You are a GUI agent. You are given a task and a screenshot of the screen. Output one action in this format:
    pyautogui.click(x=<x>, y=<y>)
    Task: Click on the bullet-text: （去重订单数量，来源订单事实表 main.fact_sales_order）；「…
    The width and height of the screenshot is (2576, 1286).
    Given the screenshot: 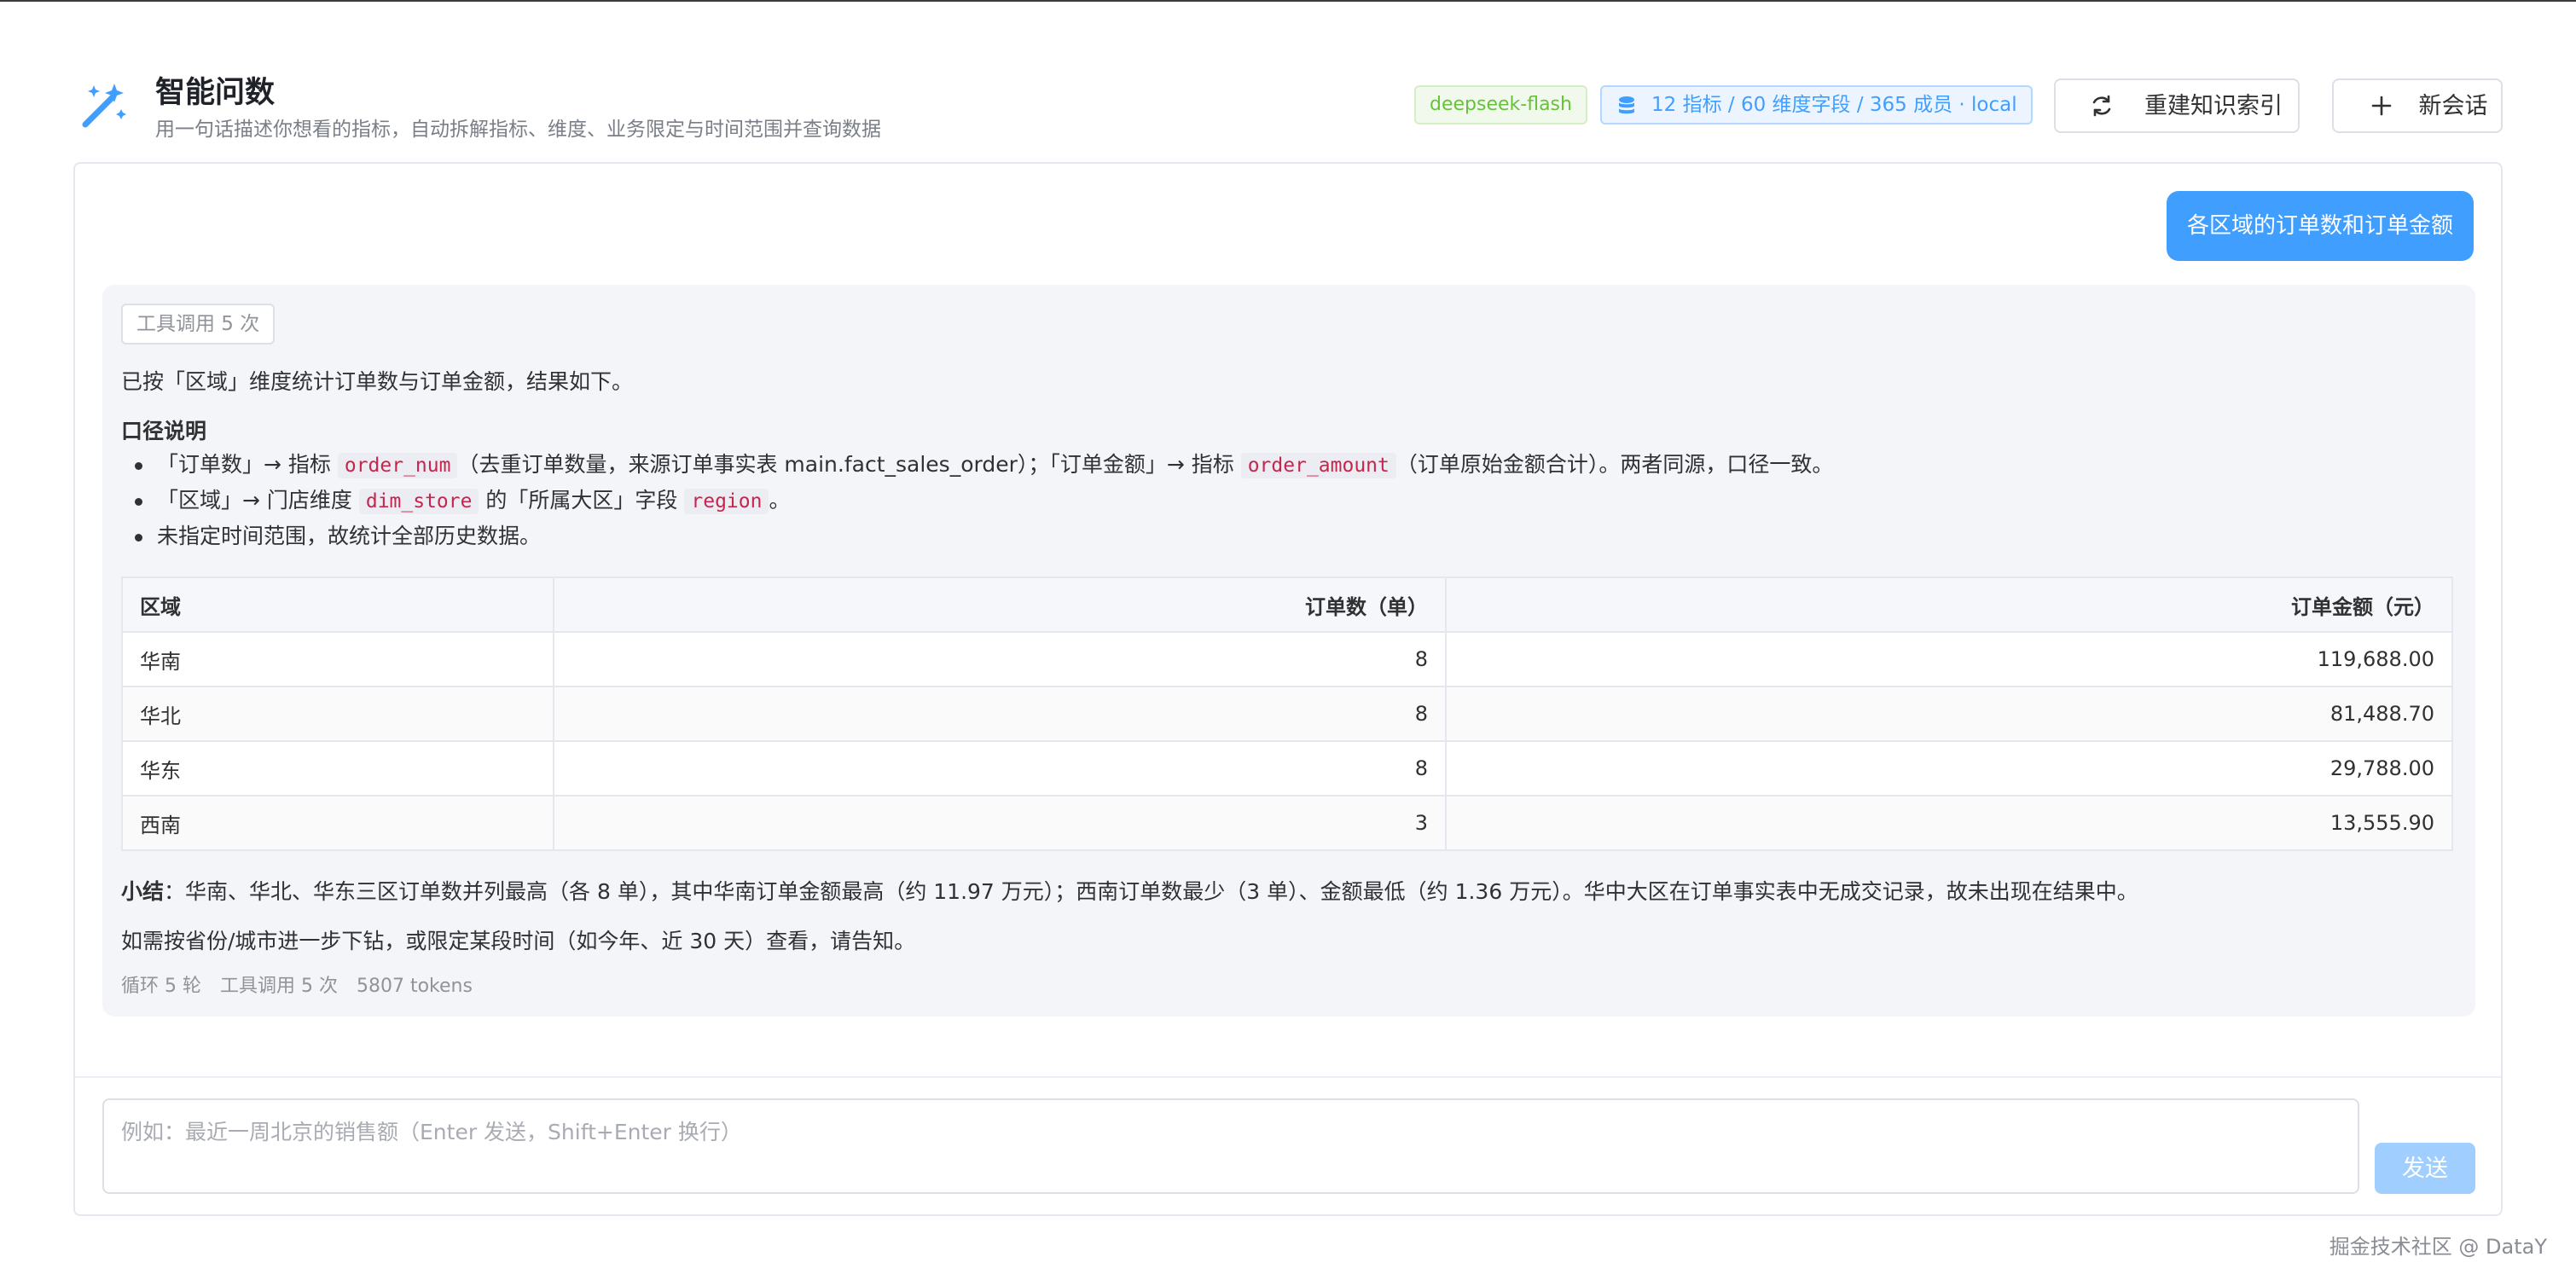 What is the action you would take?
    pyautogui.click(x=849, y=464)
    